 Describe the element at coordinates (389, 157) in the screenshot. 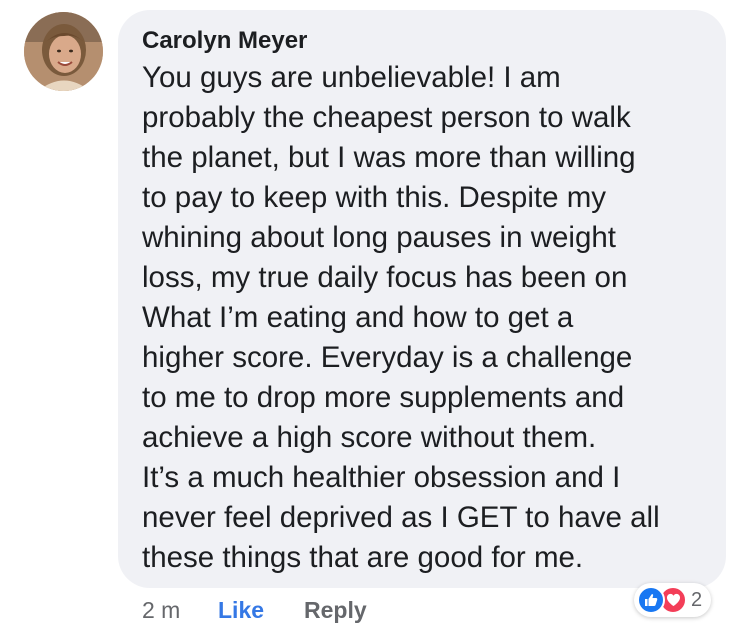

I see `comment-line: the planet, but I was more than willing` at that location.